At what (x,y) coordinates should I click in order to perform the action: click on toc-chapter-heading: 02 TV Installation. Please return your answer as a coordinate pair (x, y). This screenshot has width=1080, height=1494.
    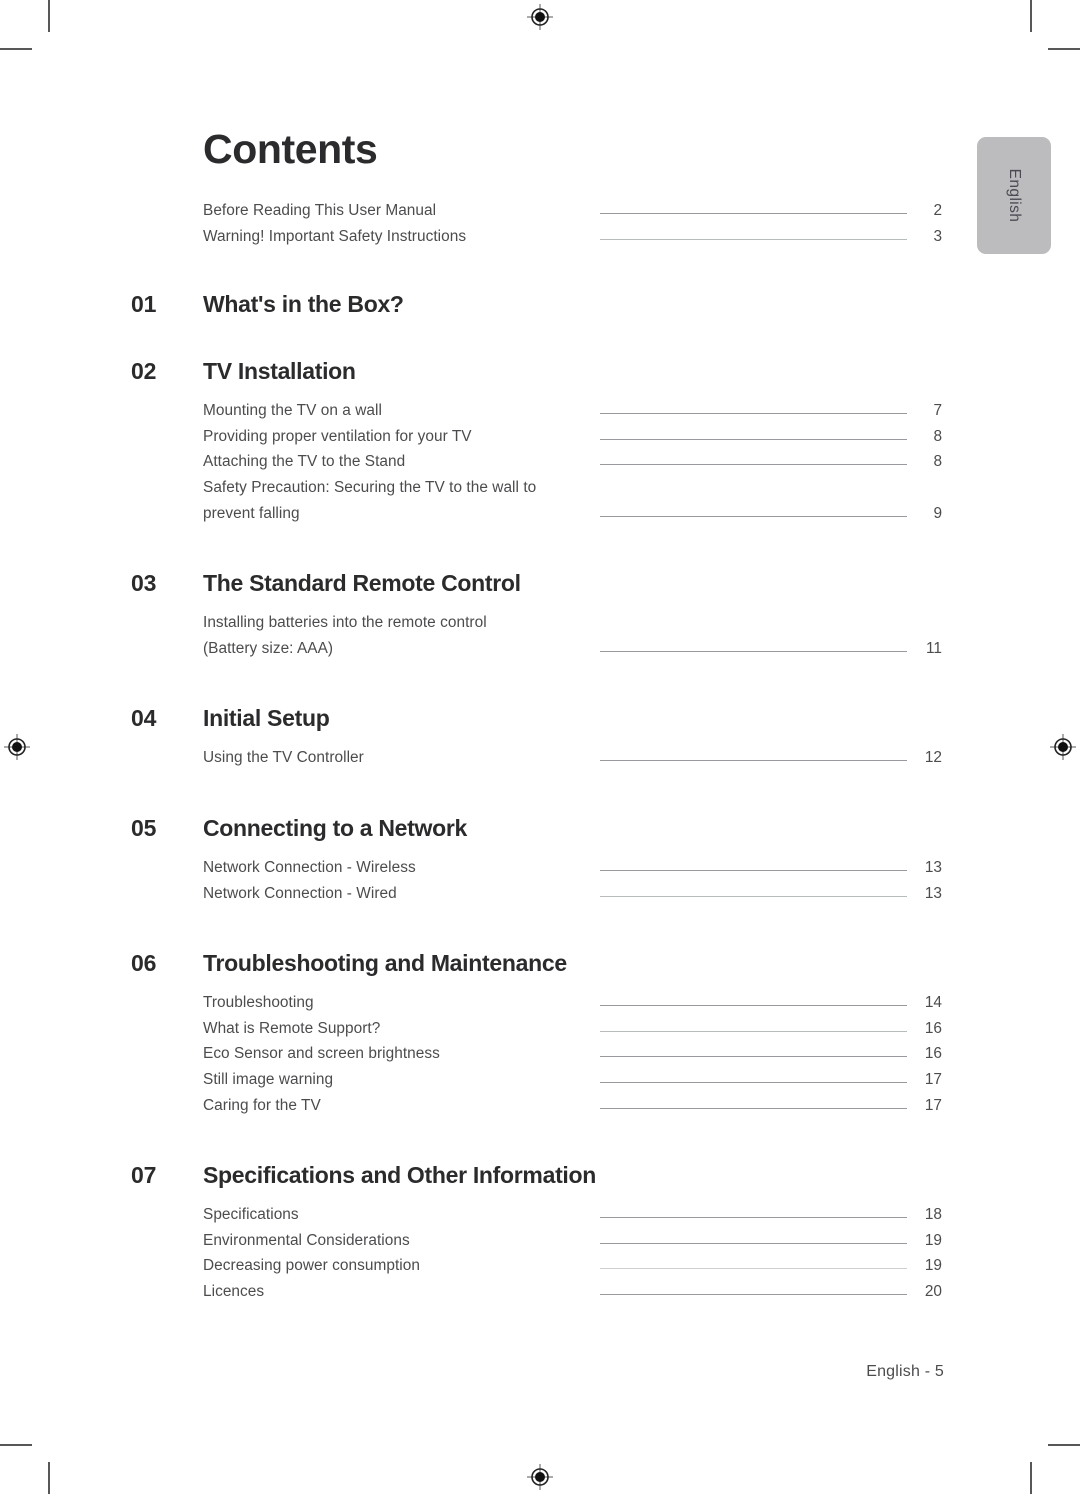
    Looking at the image, I should click on (540, 380).